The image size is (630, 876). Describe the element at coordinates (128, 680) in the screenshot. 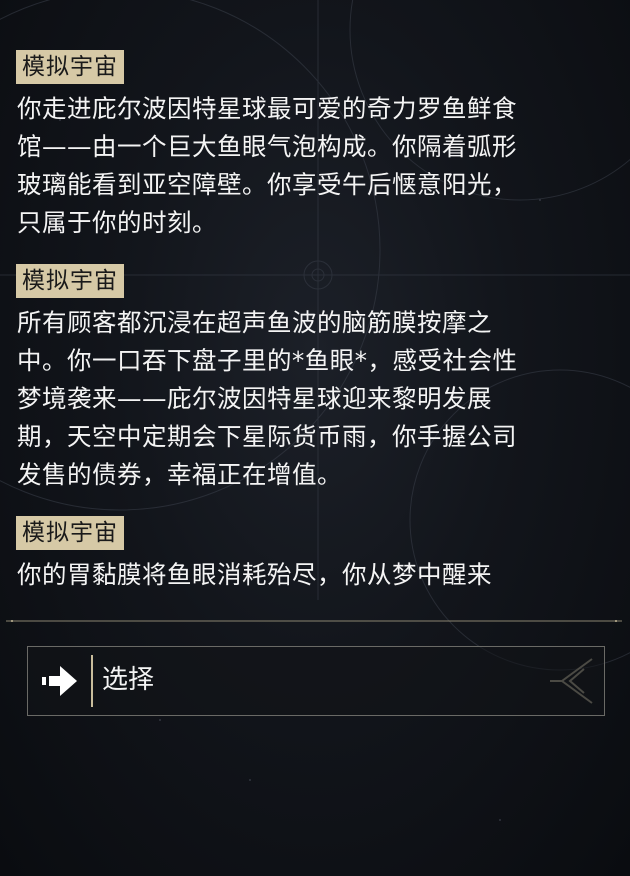

I see `choice-label: 选择` at that location.